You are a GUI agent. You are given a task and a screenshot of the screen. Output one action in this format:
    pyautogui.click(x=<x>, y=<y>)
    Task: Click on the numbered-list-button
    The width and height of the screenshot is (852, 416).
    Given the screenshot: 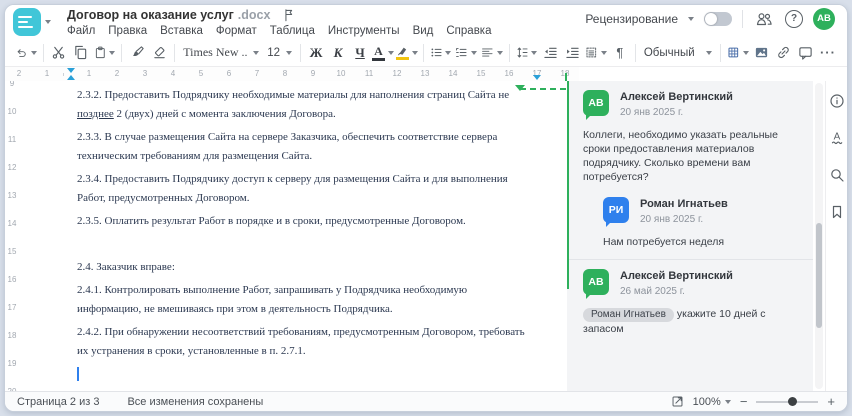 What is the action you would take?
    pyautogui.click(x=466, y=53)
    